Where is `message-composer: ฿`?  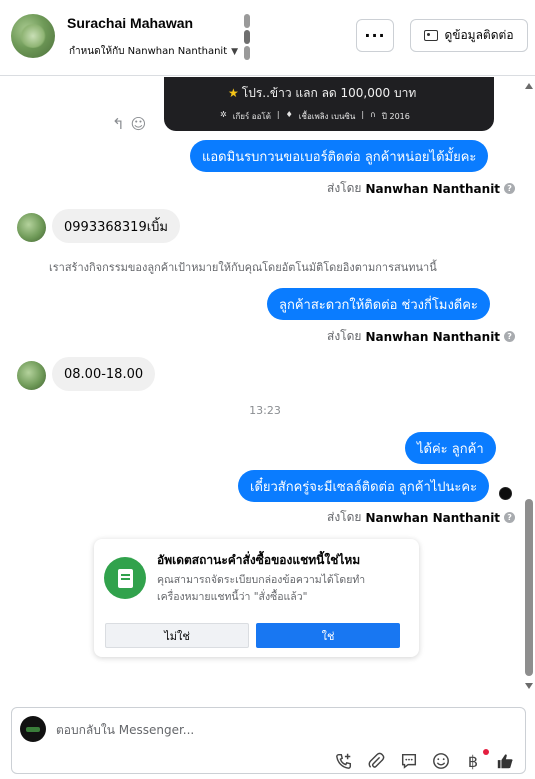 message-composer: ฿ is located at coordinates (268, 740).